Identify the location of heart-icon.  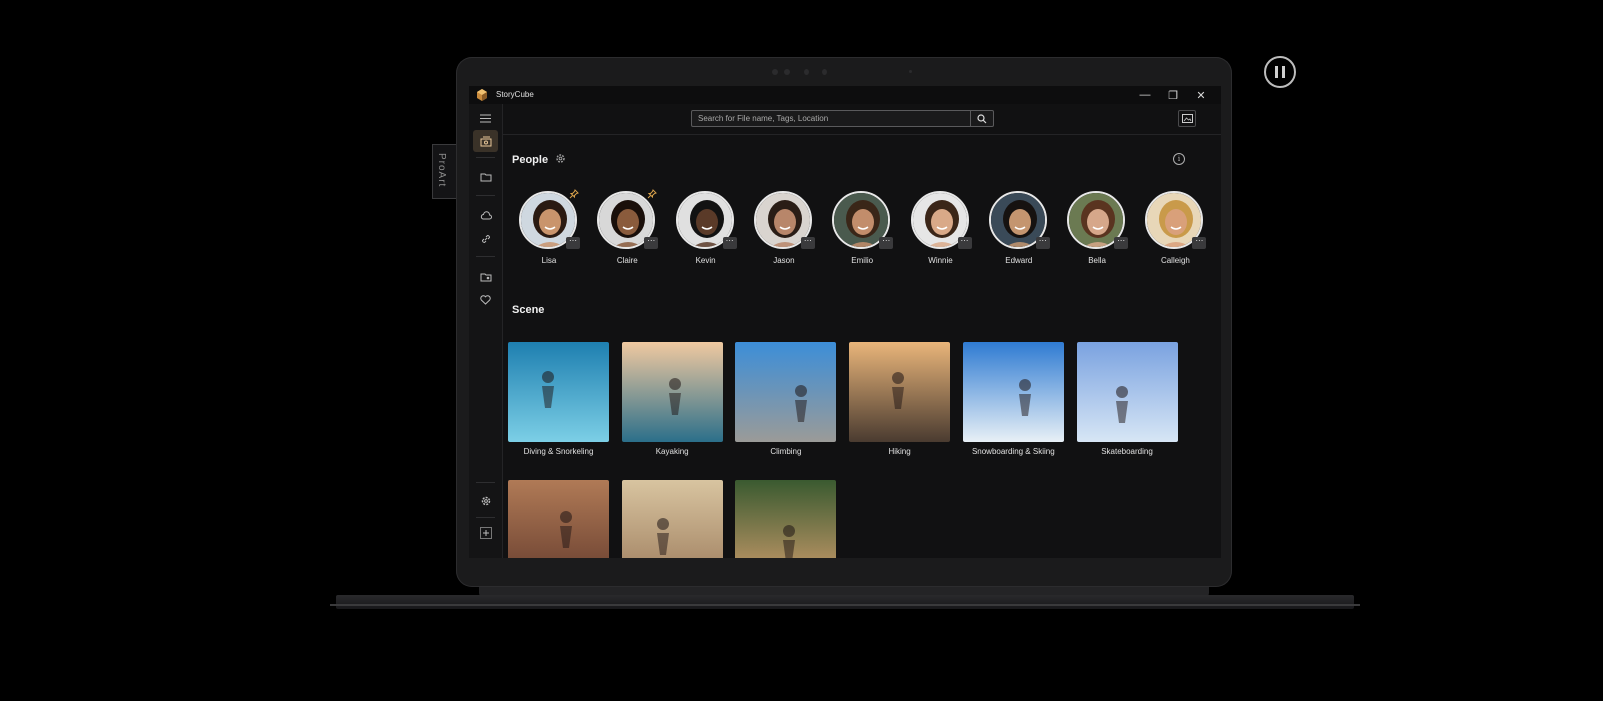
(485, 300).